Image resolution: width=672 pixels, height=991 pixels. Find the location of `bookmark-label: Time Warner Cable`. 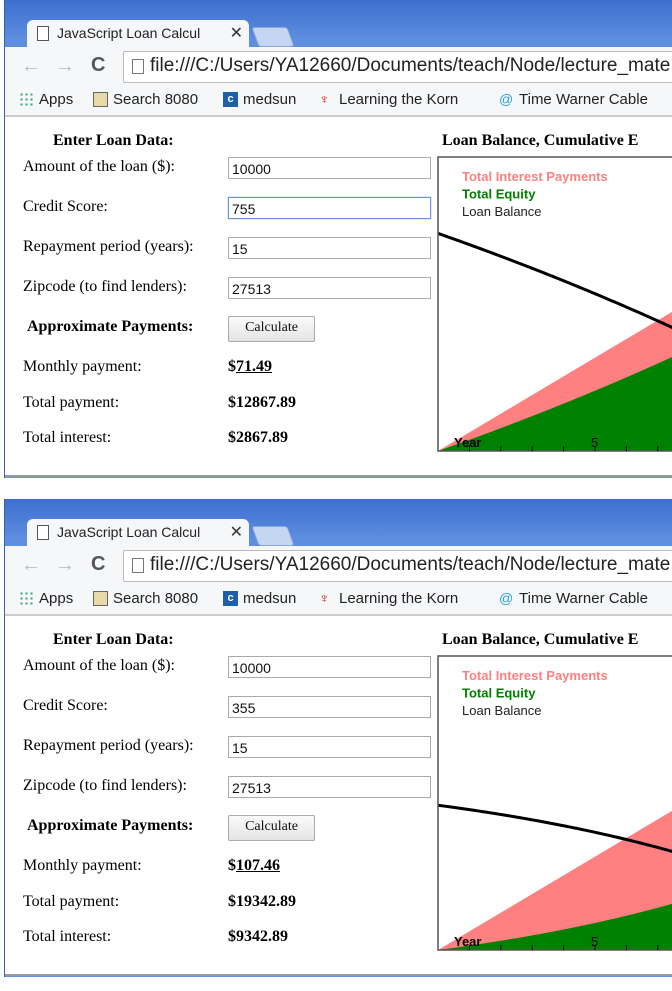

bookmark-label: Time Warner Cable is located at coordinates (583, 598).